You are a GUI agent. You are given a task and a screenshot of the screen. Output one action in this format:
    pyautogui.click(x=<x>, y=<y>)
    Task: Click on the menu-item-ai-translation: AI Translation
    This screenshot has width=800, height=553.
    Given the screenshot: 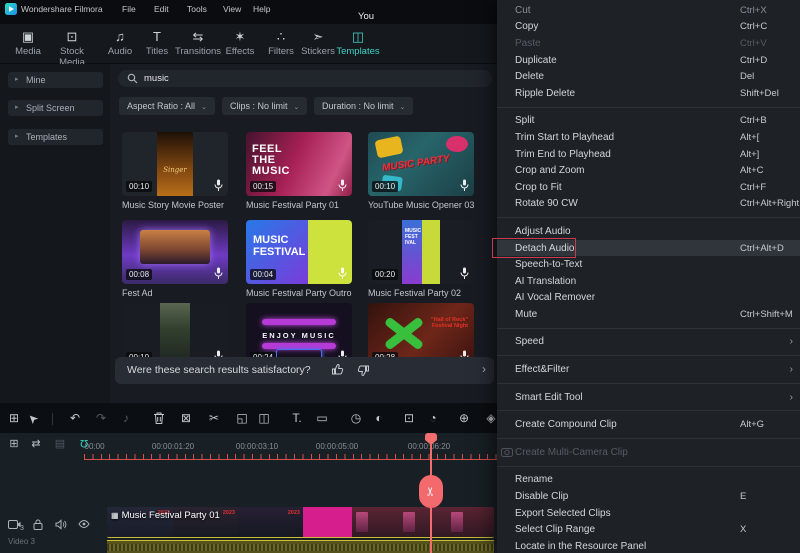 What is the action you would take?
    pyautogui.click(x=648, y=281)
    